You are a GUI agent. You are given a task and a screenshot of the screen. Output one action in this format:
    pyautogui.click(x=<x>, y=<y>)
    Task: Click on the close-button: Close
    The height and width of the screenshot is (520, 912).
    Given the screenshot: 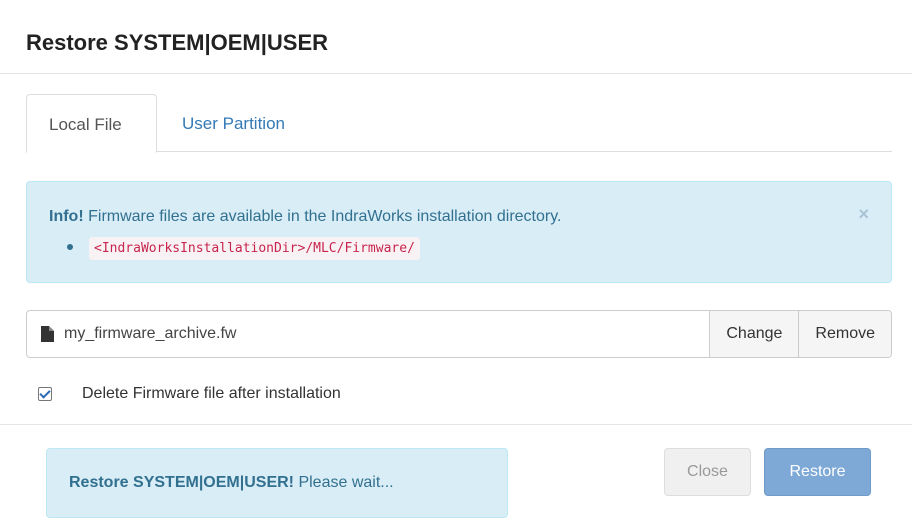 What is the action you would take?
    pyautogui.click(x=707, y=472)
    